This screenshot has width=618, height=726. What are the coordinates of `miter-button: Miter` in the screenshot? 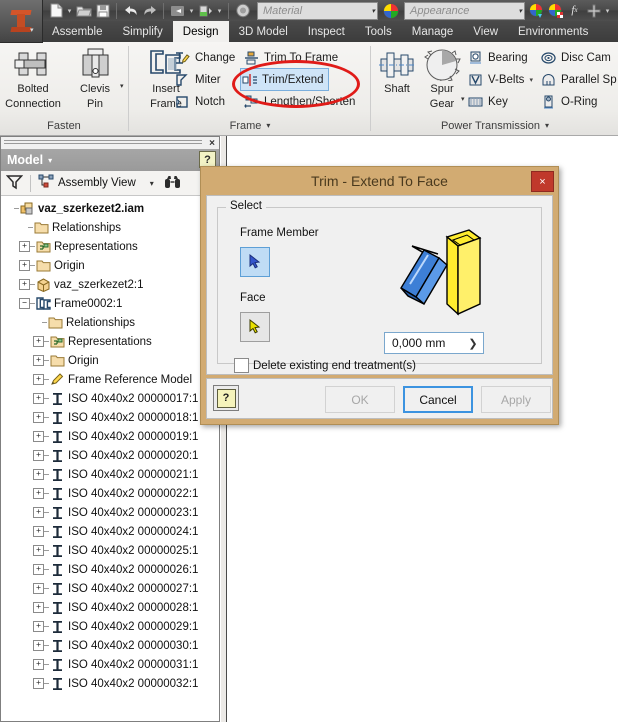 It's located at (197, 79).